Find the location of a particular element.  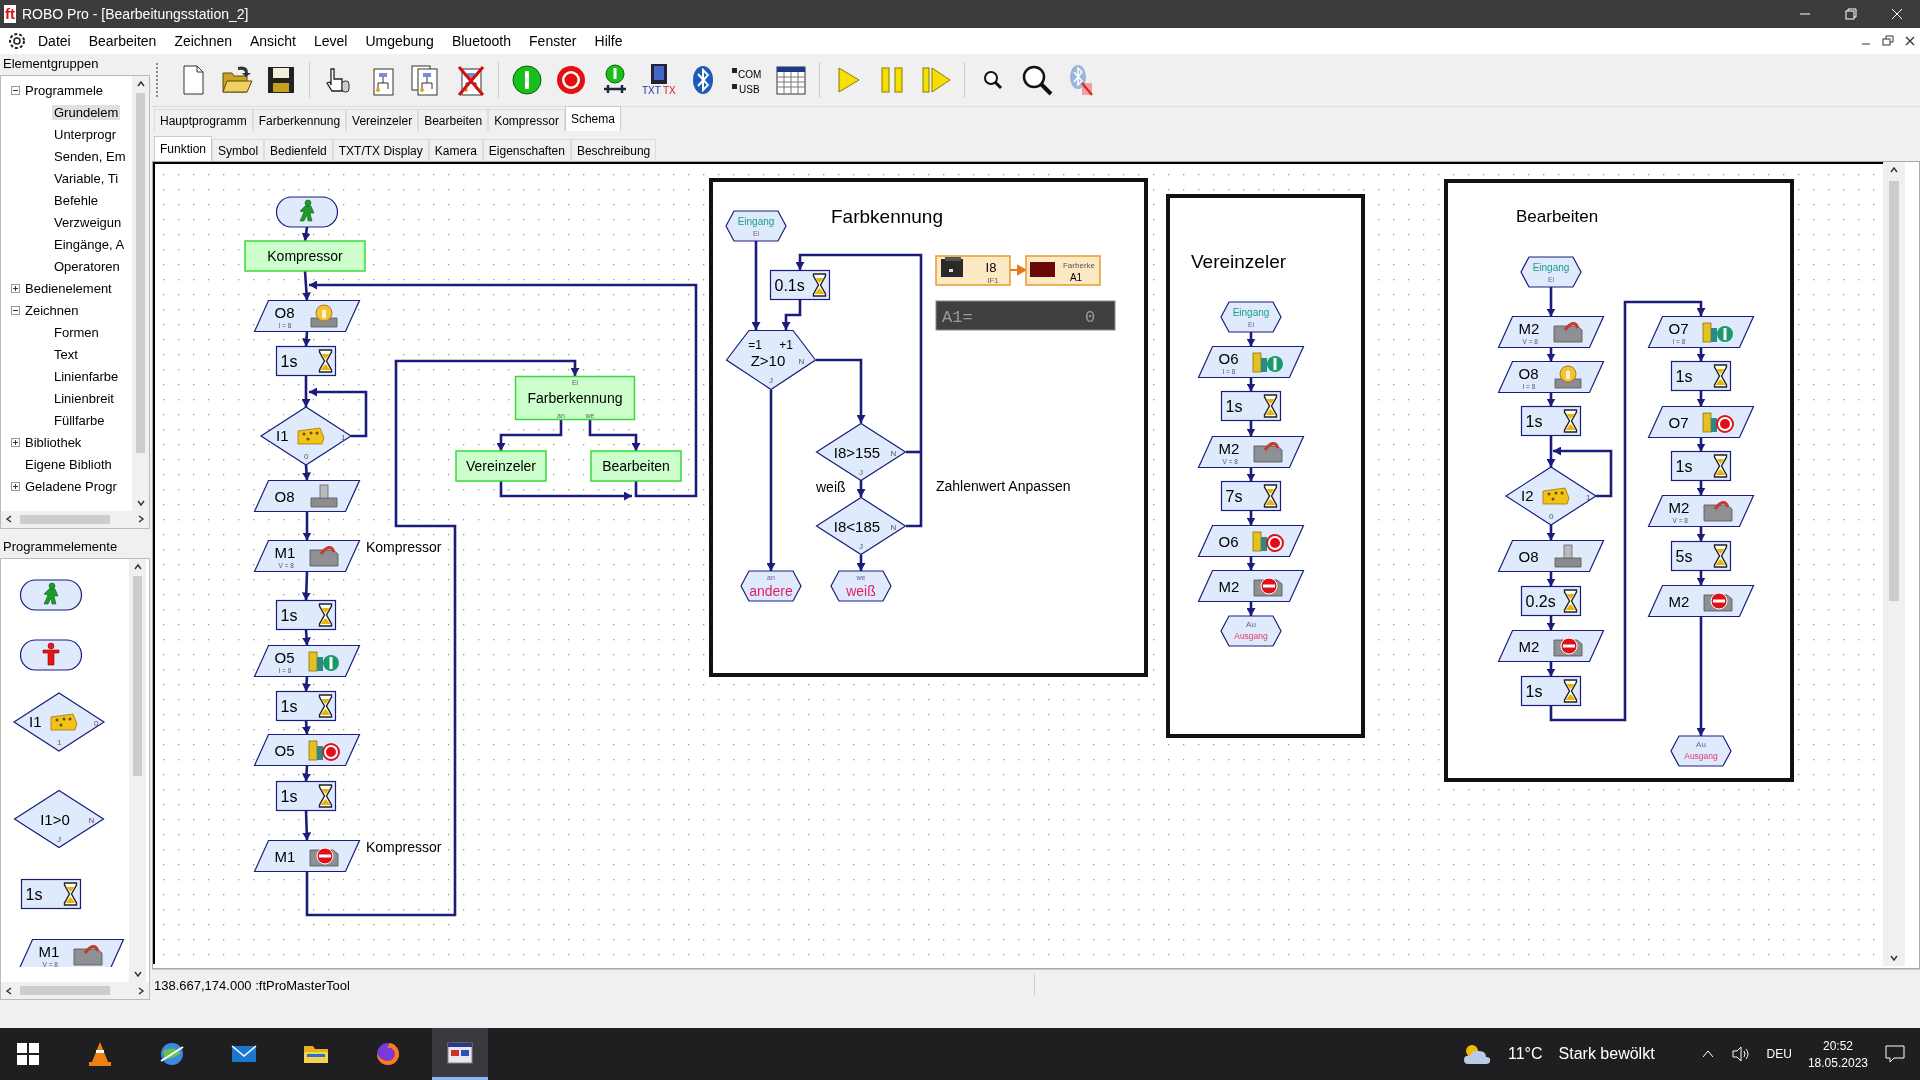

tab: Bedienfeld is located at coordinates (298, 150).